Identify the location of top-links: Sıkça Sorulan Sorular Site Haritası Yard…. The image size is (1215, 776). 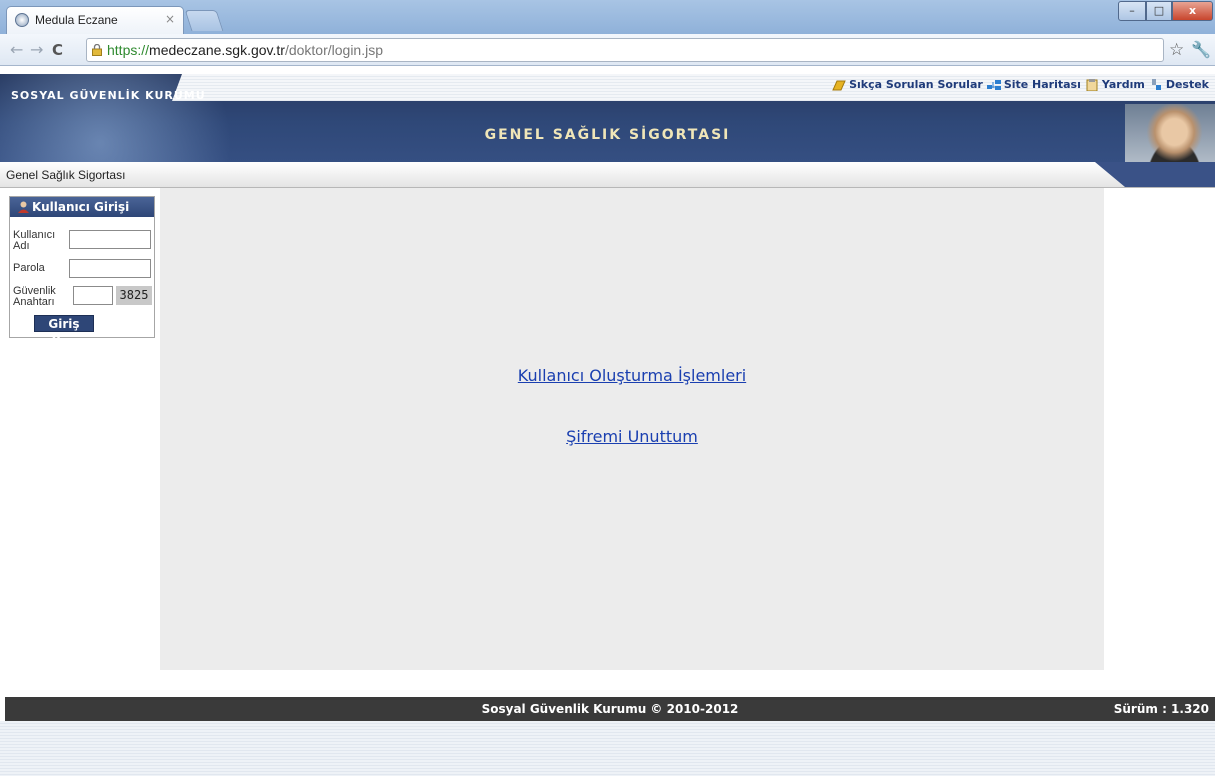
(1020, 84).